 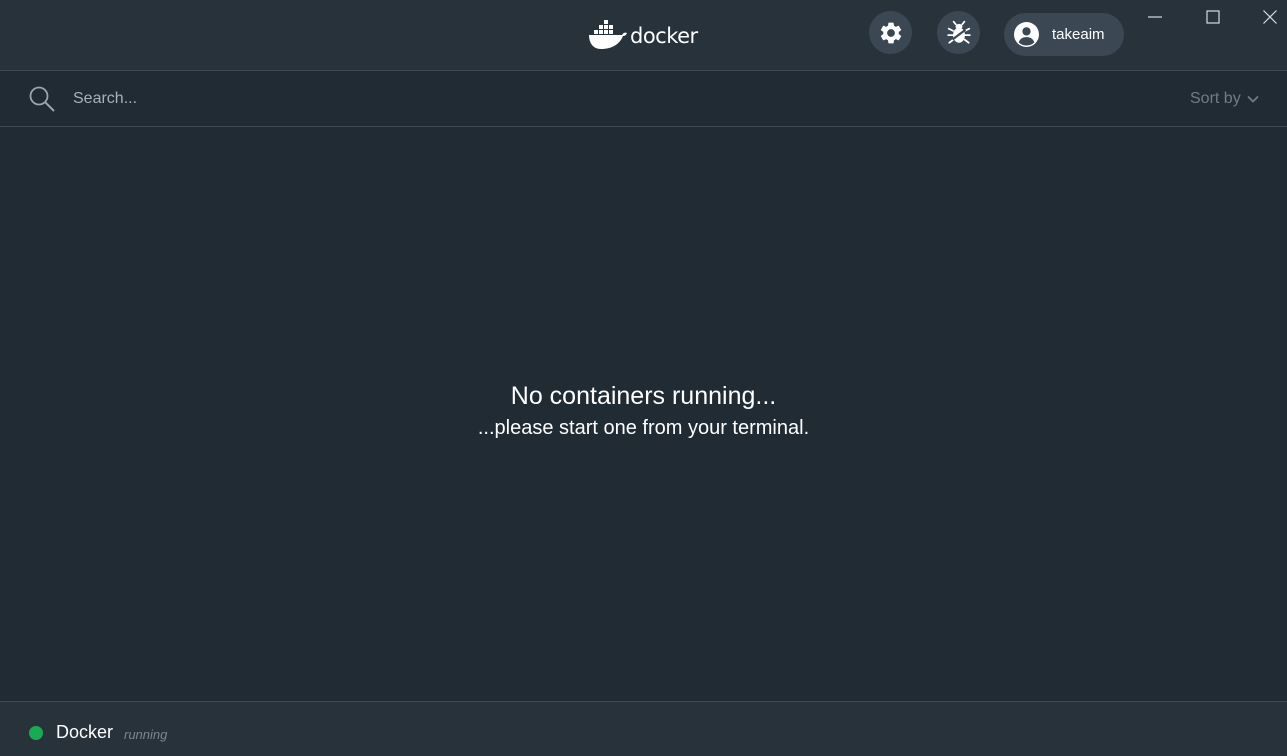 I want to click on settings-gear-icon, so click(x=890, y=32).